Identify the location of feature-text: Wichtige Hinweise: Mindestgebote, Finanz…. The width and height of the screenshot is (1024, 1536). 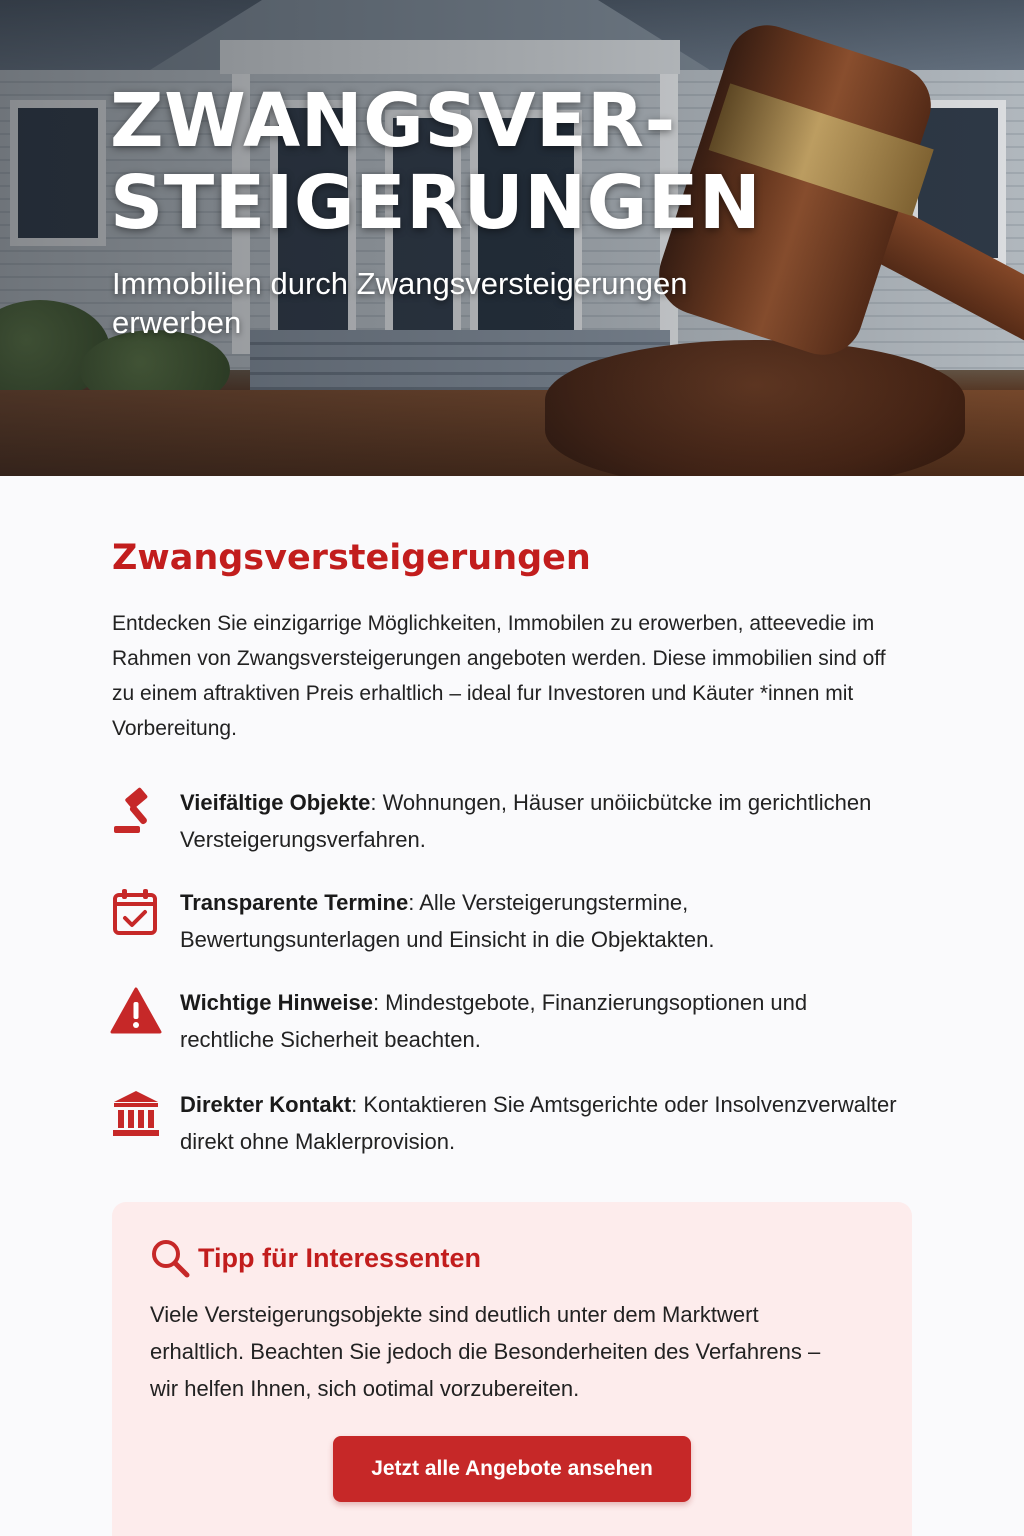
(540, 1021).